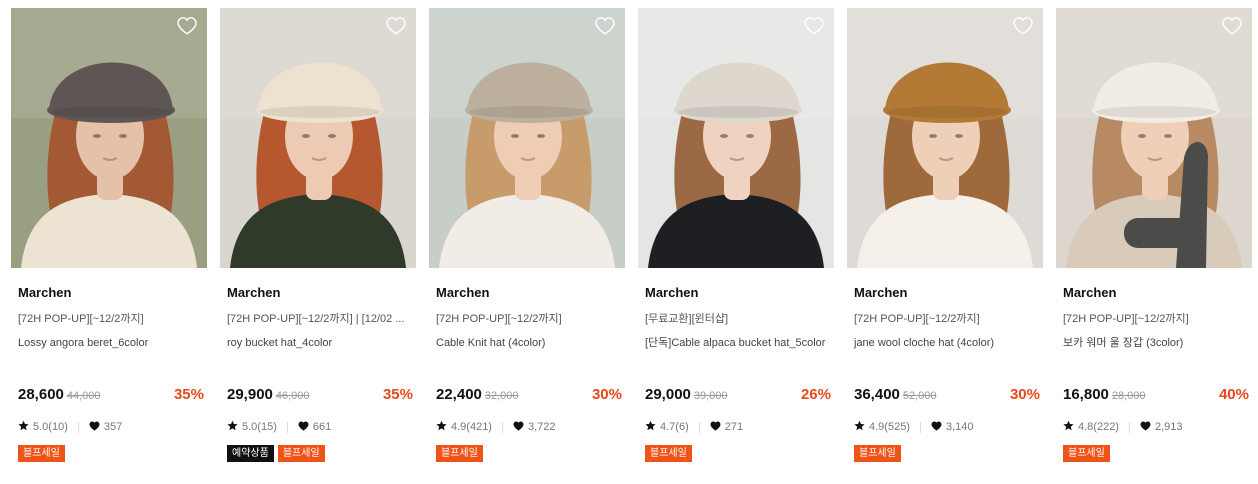  I want to click on rating-text: 4.7(6), so click(674, 427).